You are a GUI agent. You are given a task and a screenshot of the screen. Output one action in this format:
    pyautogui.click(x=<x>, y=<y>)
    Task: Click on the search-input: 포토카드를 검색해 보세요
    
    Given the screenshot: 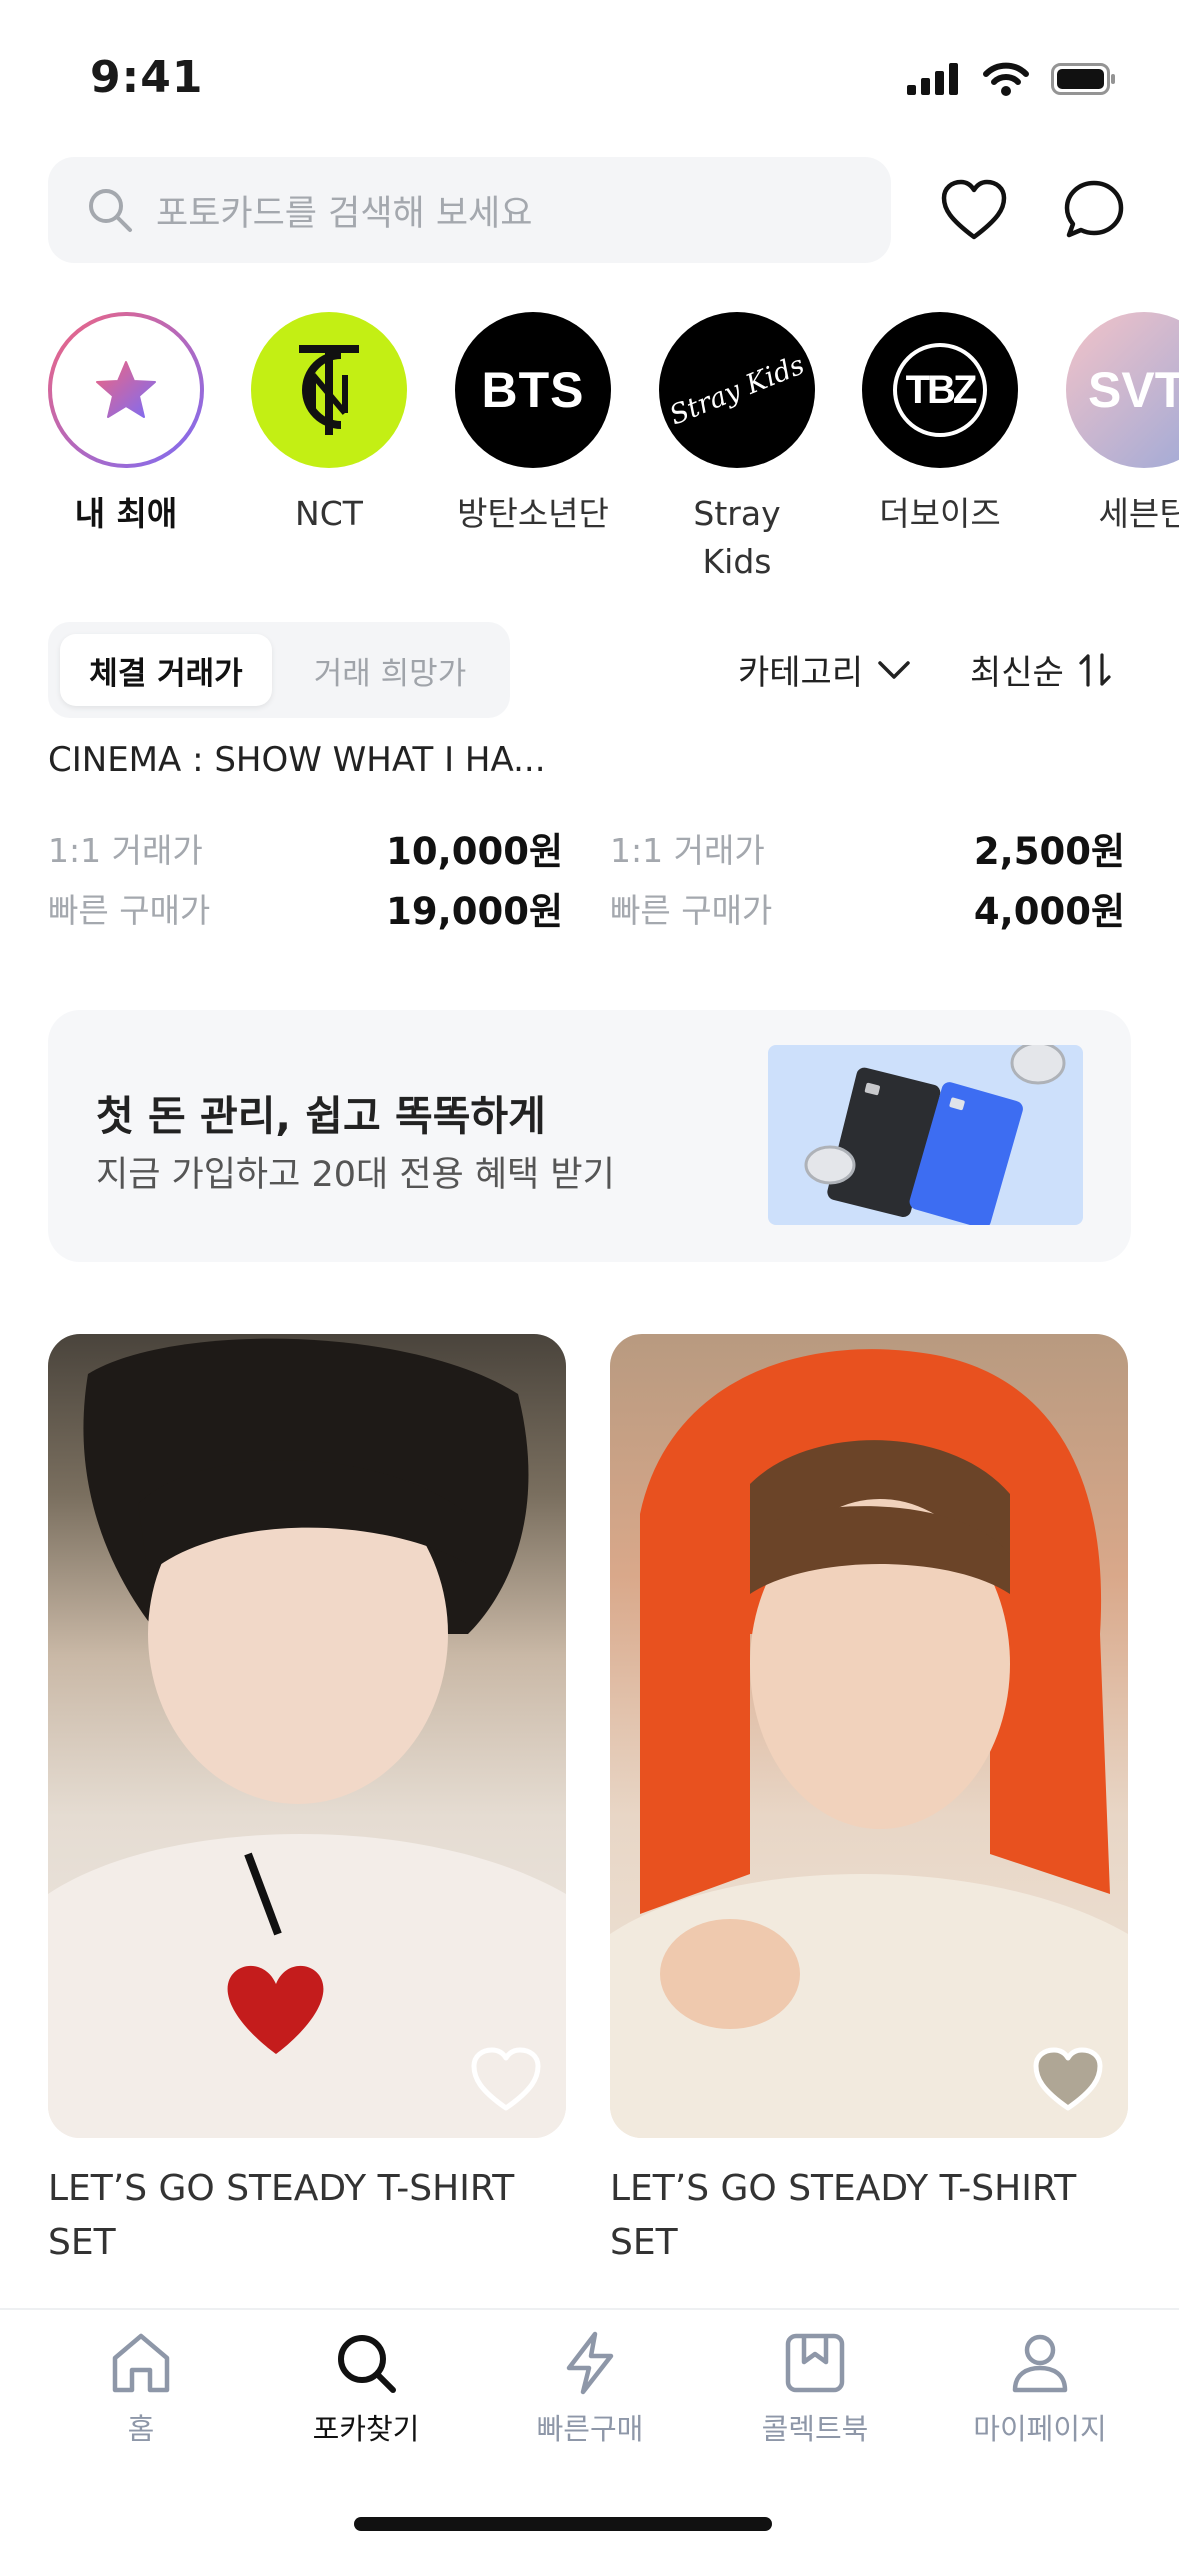 What is the action you would take?
    pyautogui.click(x=469, y=210)
    